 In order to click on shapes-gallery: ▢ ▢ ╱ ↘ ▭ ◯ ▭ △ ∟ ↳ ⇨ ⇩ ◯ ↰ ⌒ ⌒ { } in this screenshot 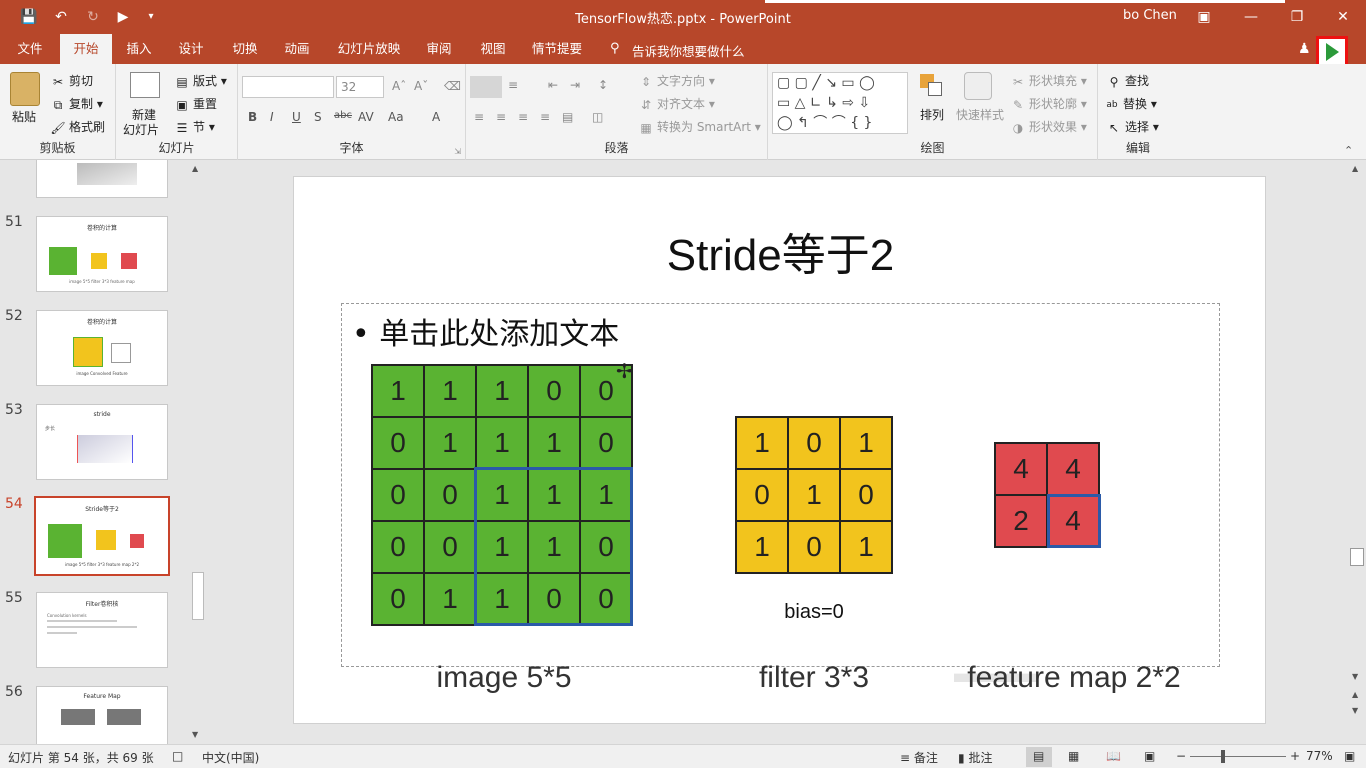, I will do `click(840, 103)`.